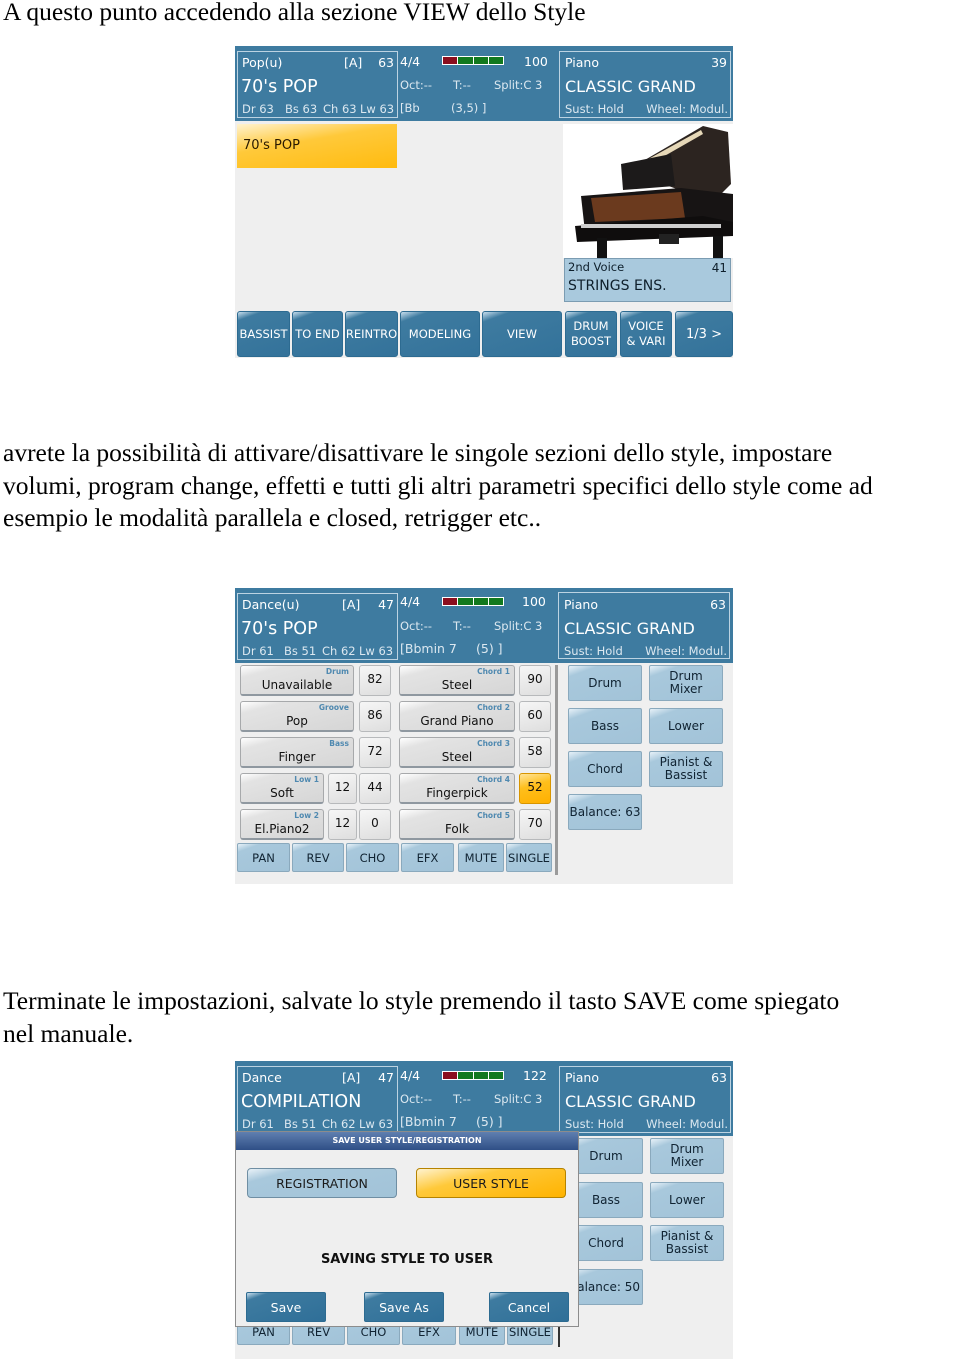 Image resolution: width=960 pixels, height=1363 pixels. I want to click on tab-efx: EFX, so click(427, 857).